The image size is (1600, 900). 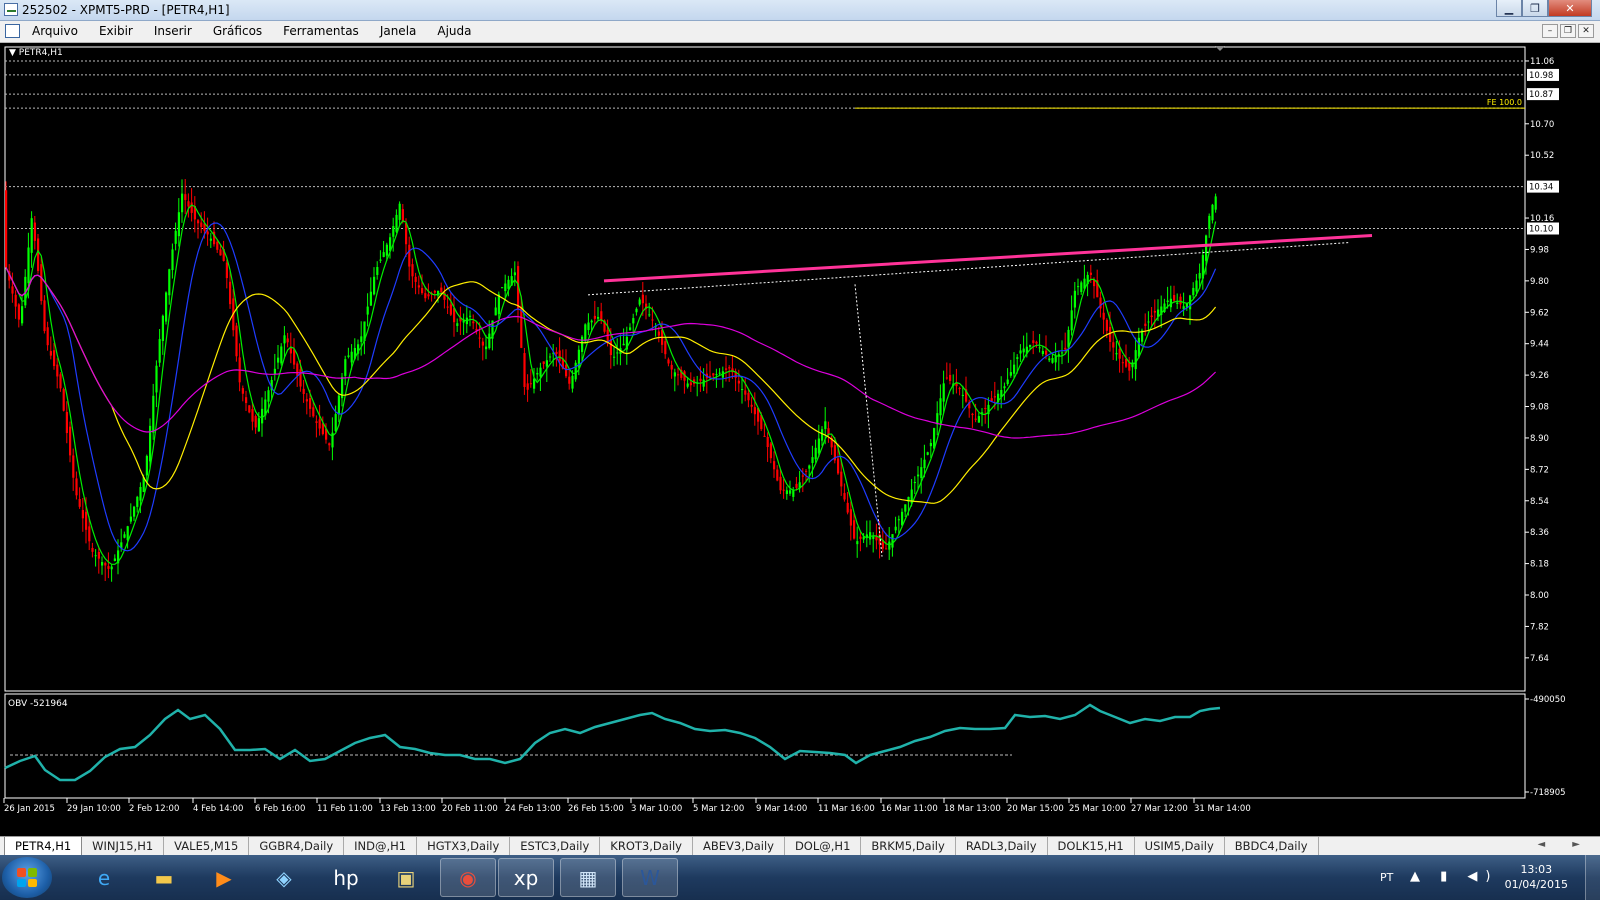 What do you see at coordinates (381, 846) in the screenshot?
I see `chart-tab: IND@,H1` at bounding box center [381, 846].